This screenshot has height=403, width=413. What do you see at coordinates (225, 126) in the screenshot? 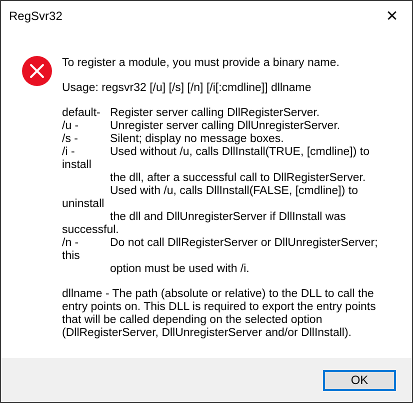
I see `option-description: Unregister server calling DllUnregisterServer.` at bounding box center [225, 126].